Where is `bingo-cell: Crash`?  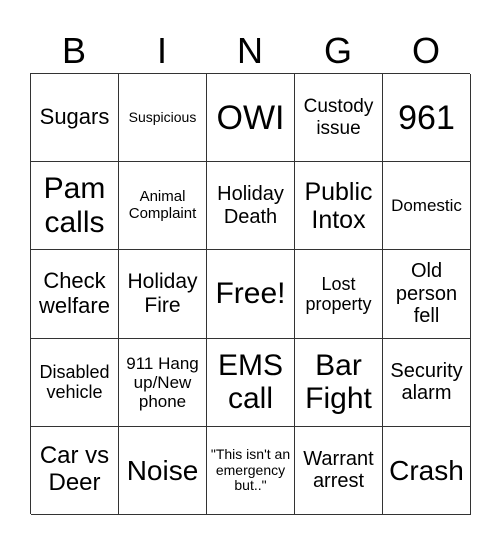
bingo-cell: Crash is located at coordinates (427, 470).